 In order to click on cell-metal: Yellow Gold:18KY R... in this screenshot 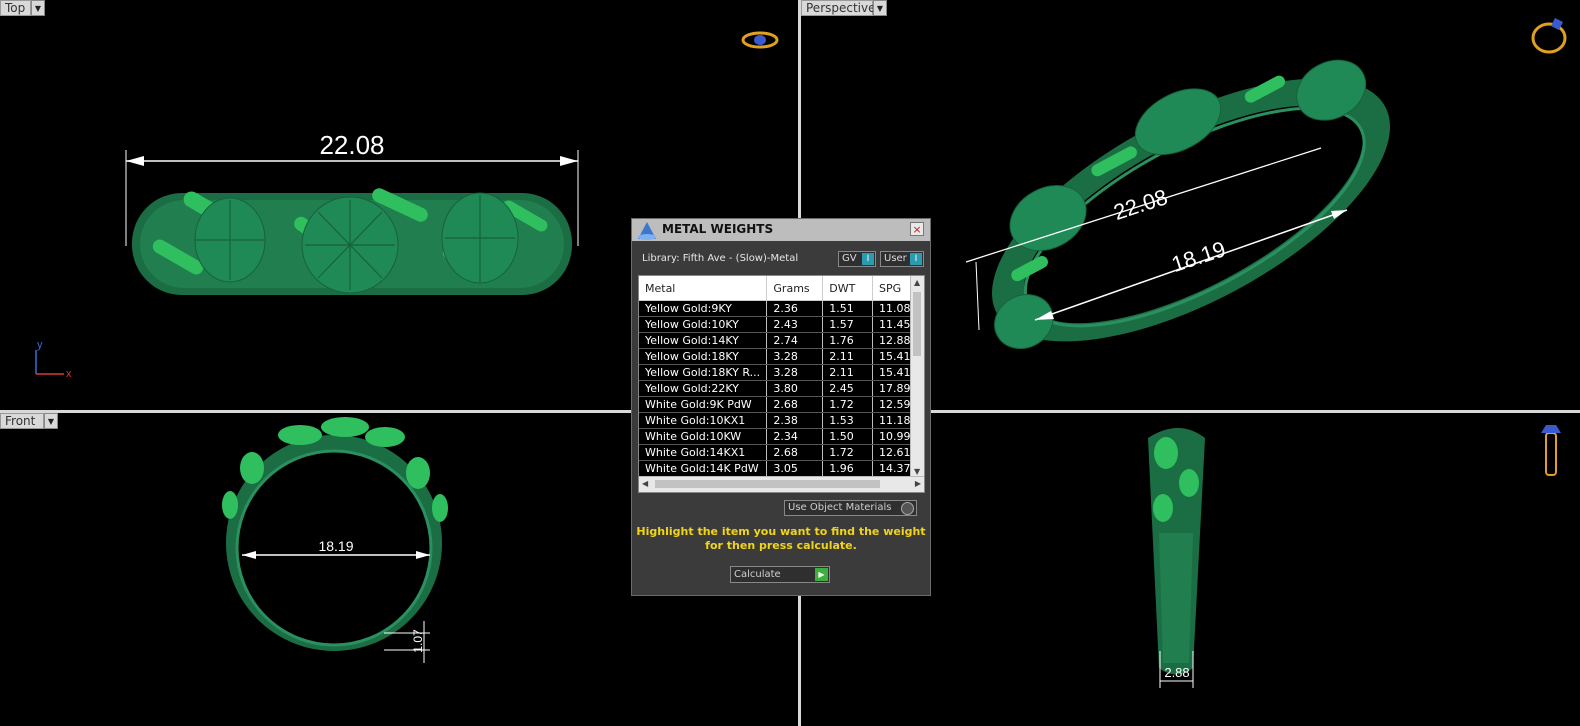, I will do `click(703, 372)`.